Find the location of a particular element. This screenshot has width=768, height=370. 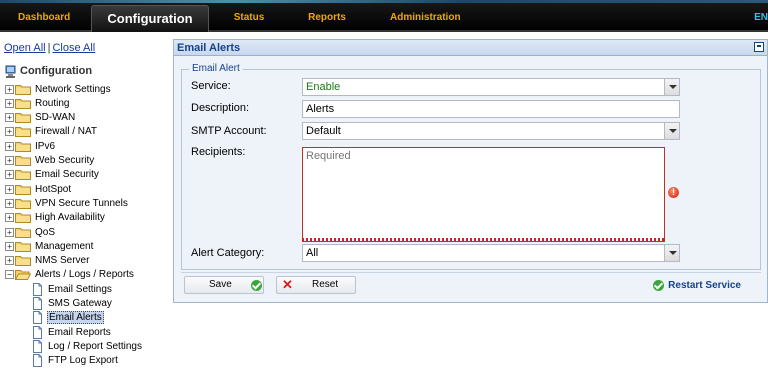

smtp-account-select: Default is located at coordinates (491, 131).